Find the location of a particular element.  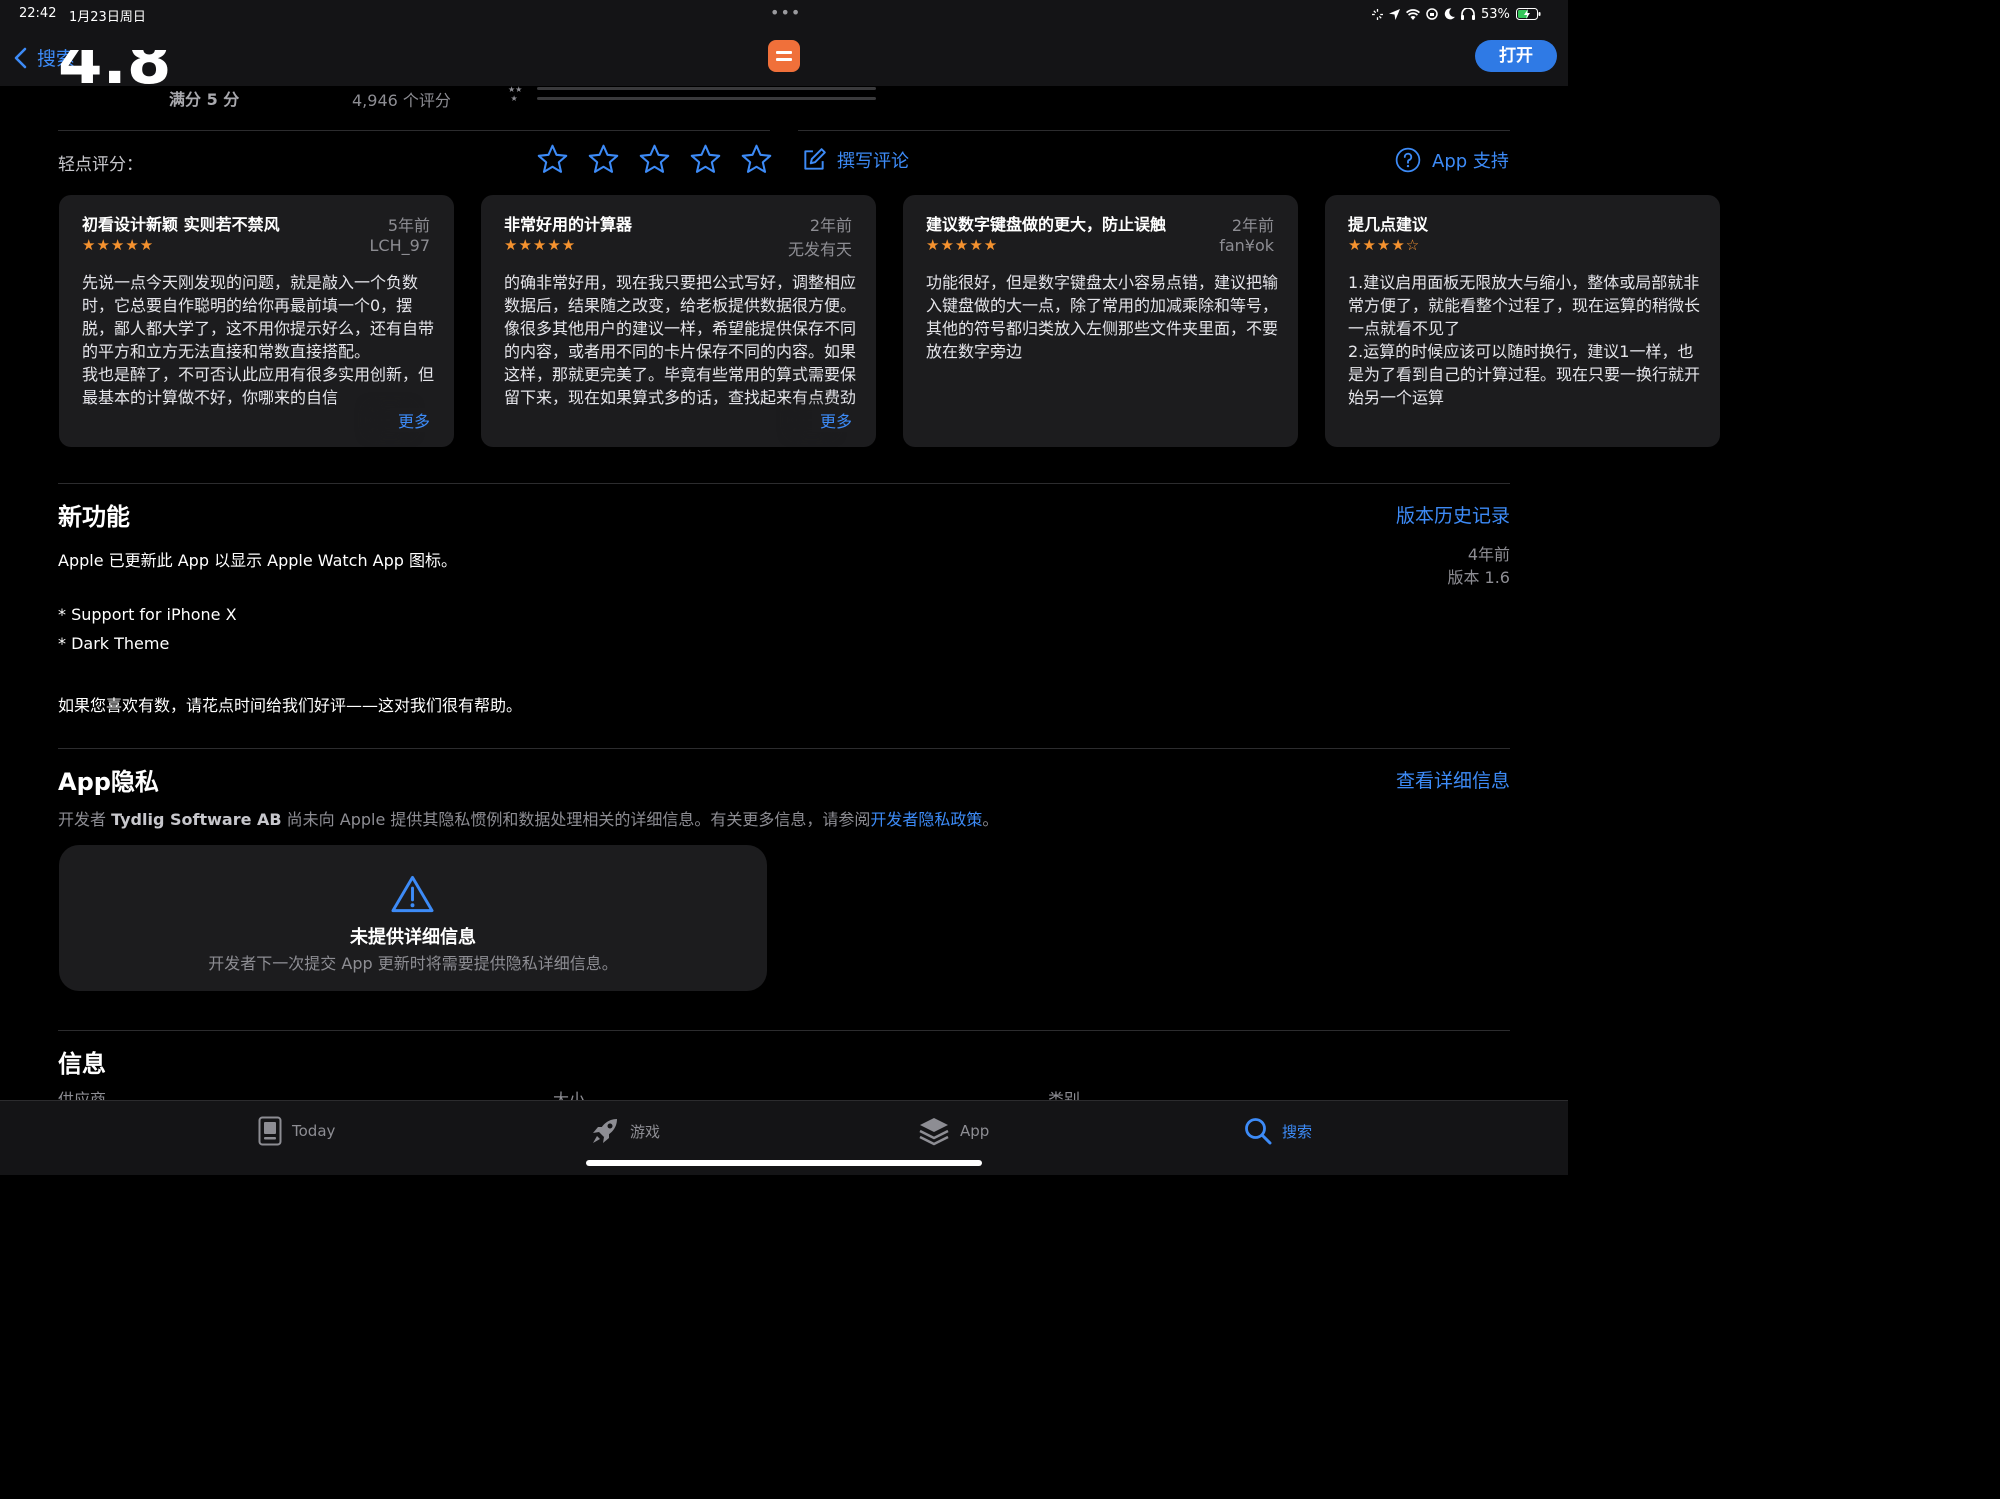

layers-icon is located at coordinates (934, 1132).